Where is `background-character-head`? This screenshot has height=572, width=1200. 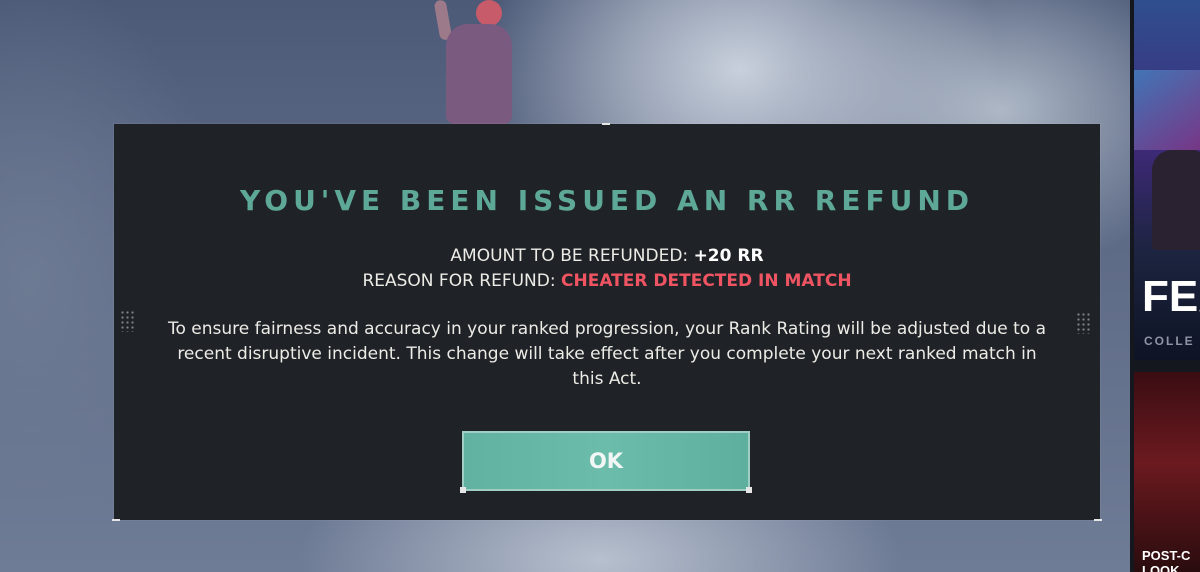 background-character-head is located at coordinates (489, 13).